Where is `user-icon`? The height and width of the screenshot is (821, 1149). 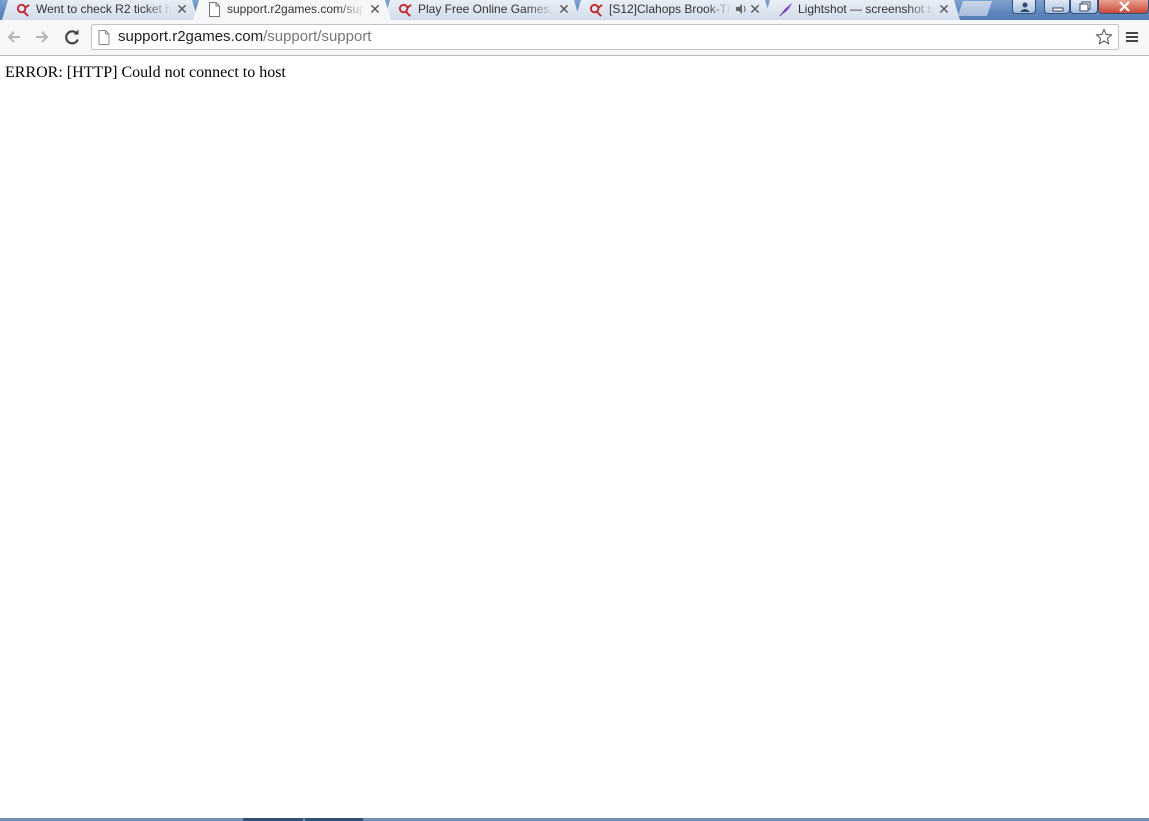 user-icon is located at coordinates (1025, 7).